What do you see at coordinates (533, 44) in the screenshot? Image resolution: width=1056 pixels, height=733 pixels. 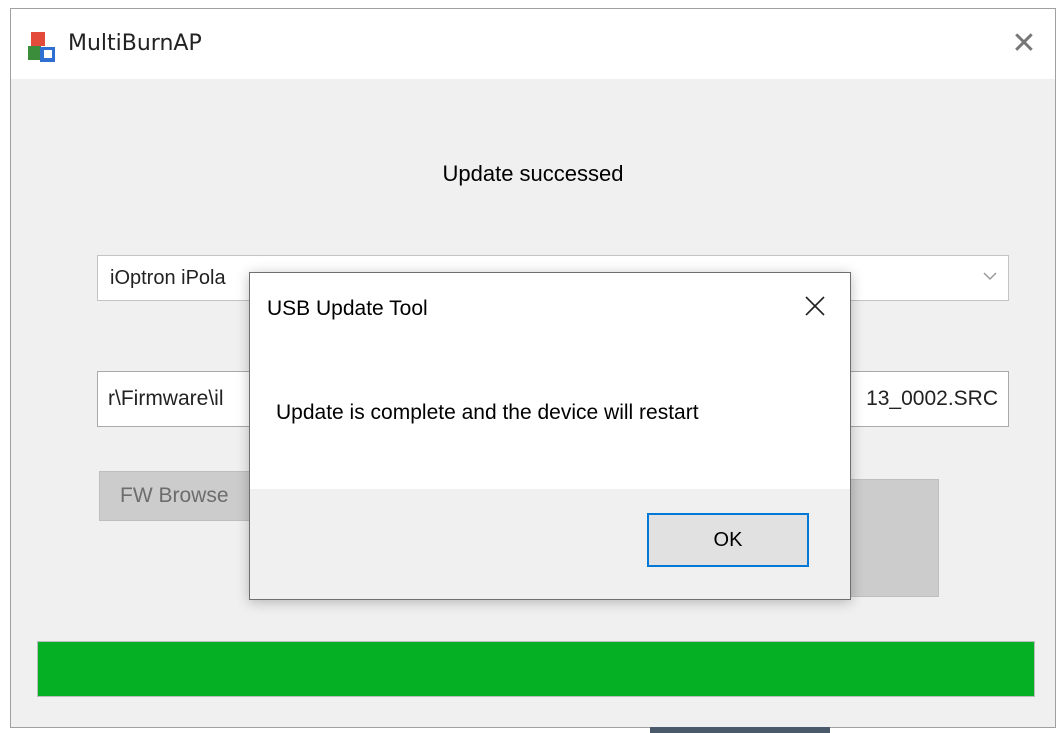 I see `title-bar: MultiBurnAP ✕` at bounding box center [533, 44].